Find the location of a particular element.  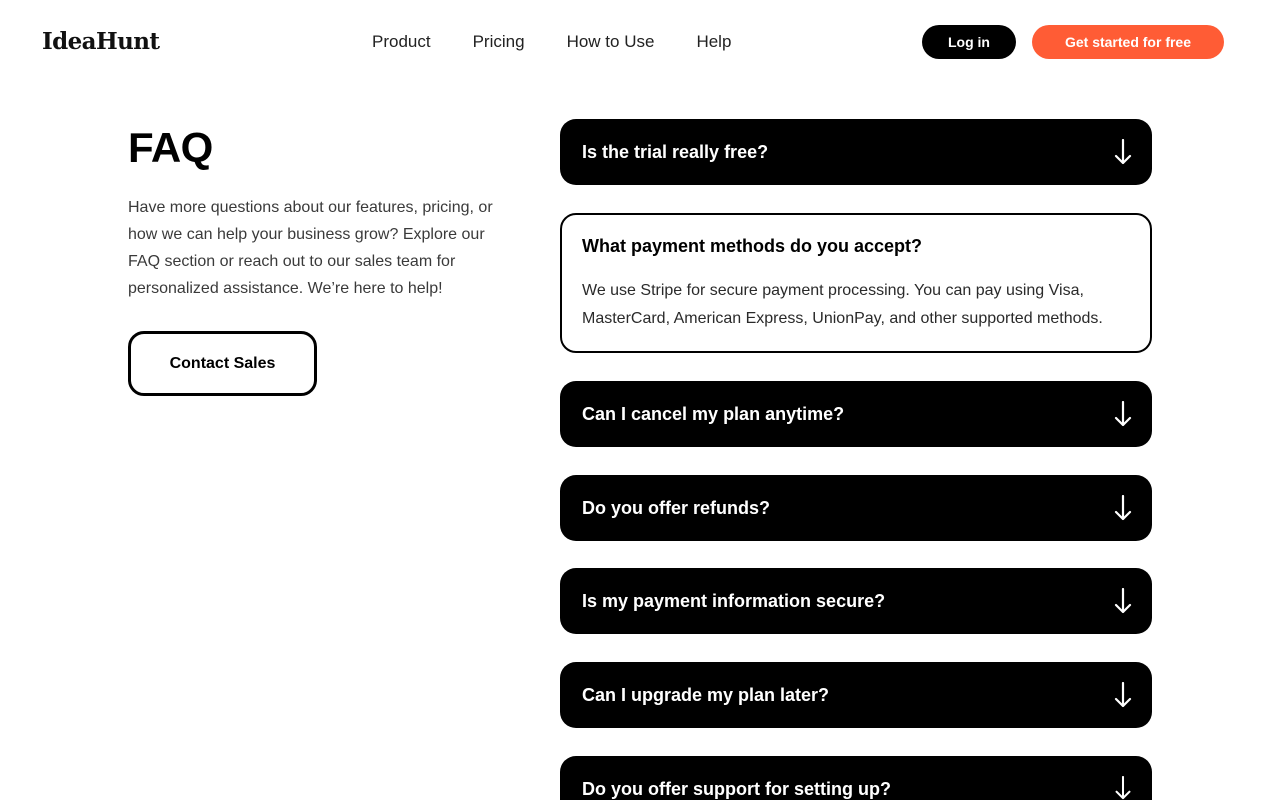

faq-question: Is the trial really free? is located at coordinates (675, 152).